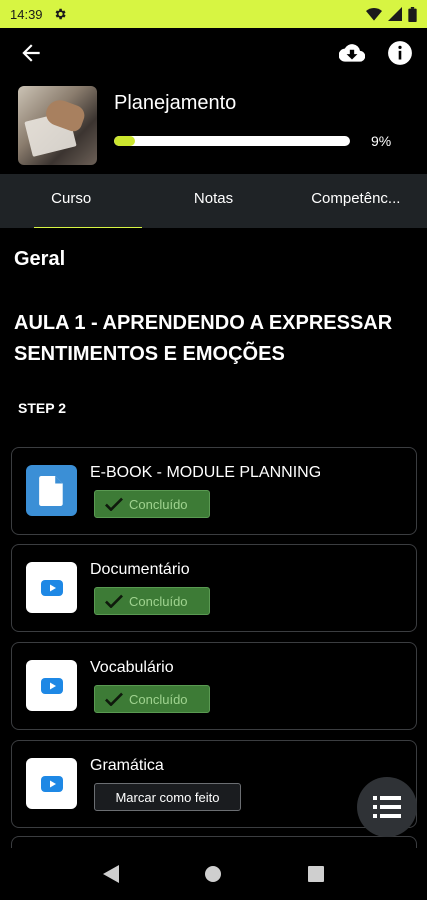 This screenshot has width=427, height=900. Describe the element at coordinates (60, 14) in the screenshot. I see `settings-gear-icon` at that location.